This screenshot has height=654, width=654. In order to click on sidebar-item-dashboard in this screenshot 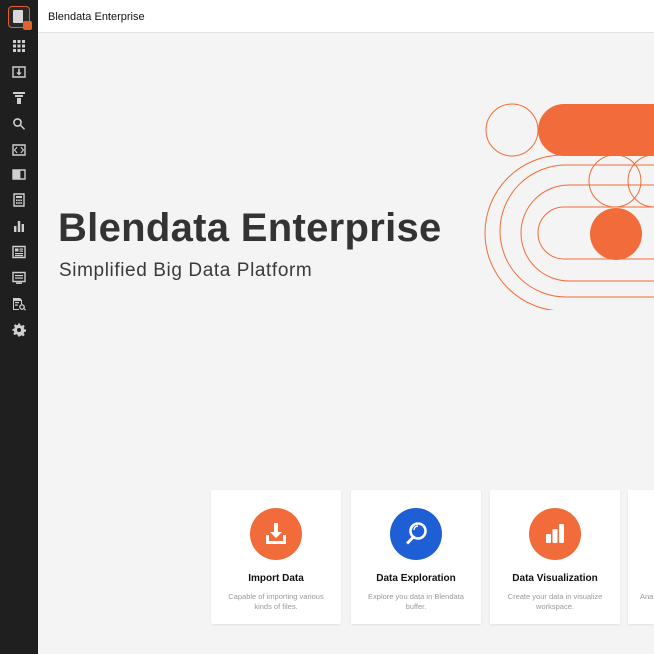, I will do `click(19, 252)`.